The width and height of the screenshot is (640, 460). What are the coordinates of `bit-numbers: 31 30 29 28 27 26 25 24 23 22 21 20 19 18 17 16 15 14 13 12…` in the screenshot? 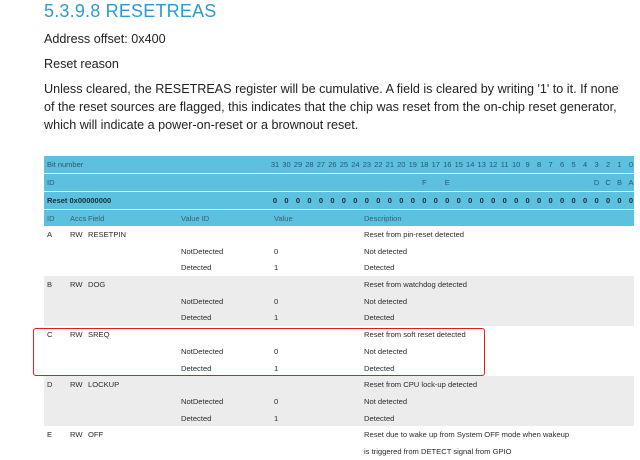 It's located at (452, 165).